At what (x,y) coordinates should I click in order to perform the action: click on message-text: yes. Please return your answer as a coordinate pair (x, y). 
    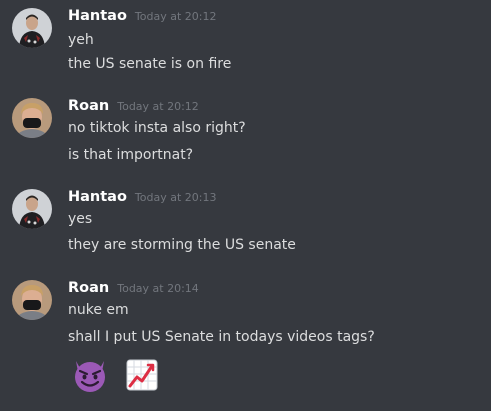
    Looking at the image, I should click on (80, 219).